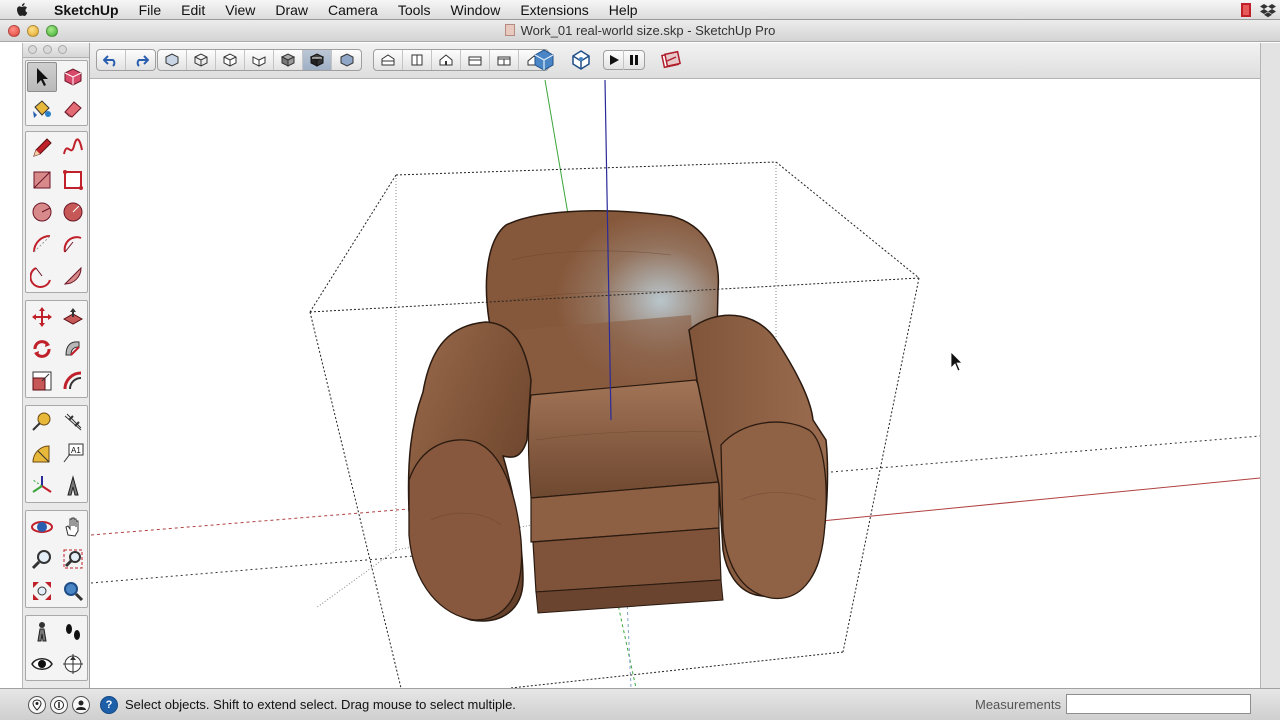 The height and width of the screenshot is (720, 1280). I want to click on rotate-tool, so click(42, 349).